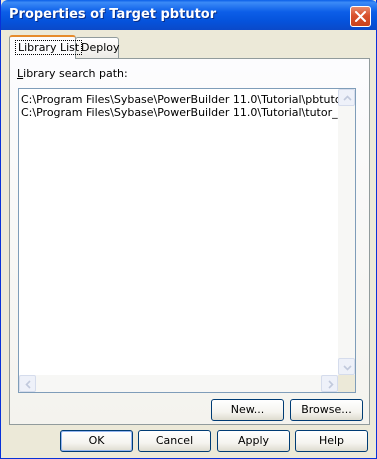 This screenshot has height=459, width=377. I want to click on apply-button: Apply, so click(253, 441).